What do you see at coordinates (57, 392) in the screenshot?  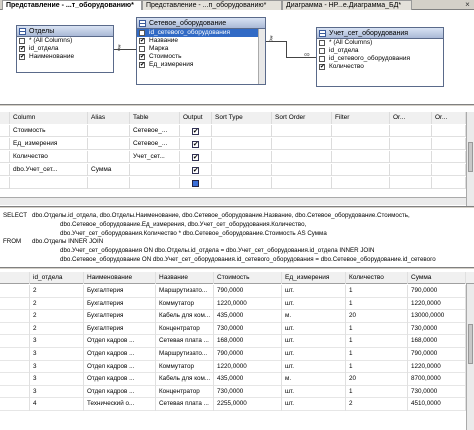 I see `table-cell: 3` at bounding box center [57, 392].